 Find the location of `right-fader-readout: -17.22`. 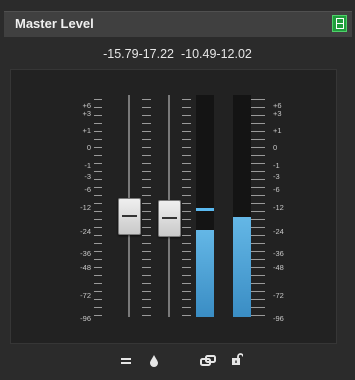

right-fader-readout: -17.22 is located at coordinates (156, 54).